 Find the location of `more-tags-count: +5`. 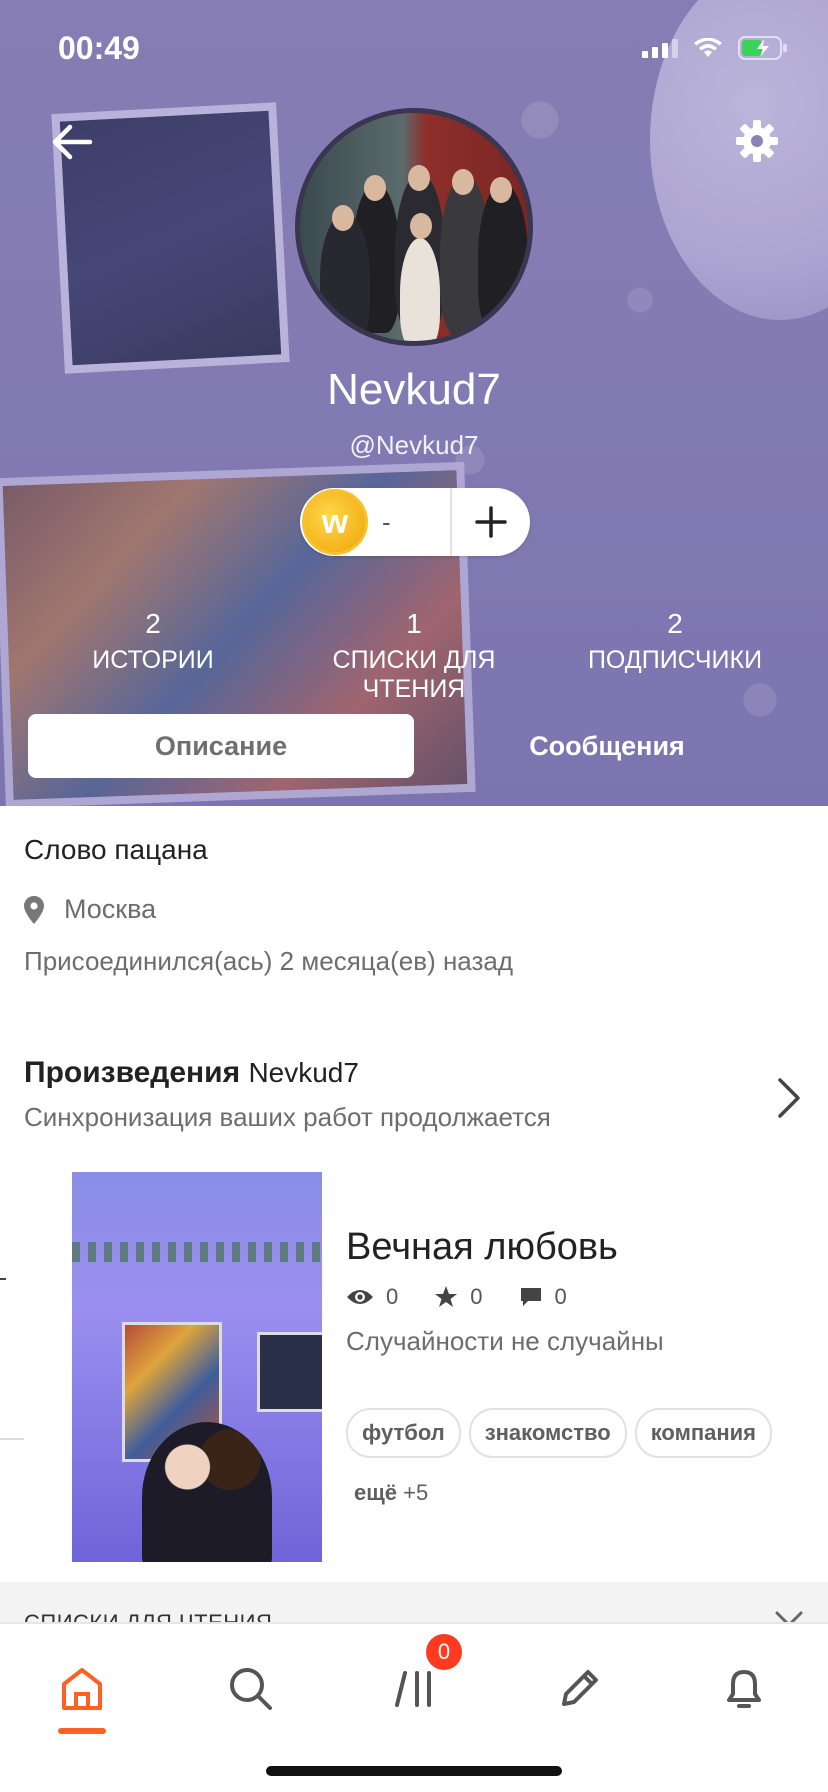

more-tags-count: +5 is located at coordinates (416, 1492).